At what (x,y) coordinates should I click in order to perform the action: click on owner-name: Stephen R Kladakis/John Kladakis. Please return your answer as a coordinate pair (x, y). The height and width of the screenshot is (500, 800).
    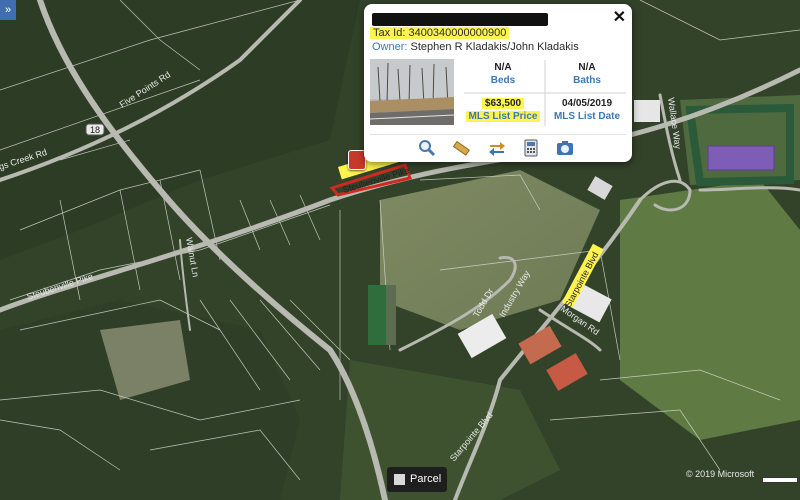
    Looking at the image, I should click on (494, 47).